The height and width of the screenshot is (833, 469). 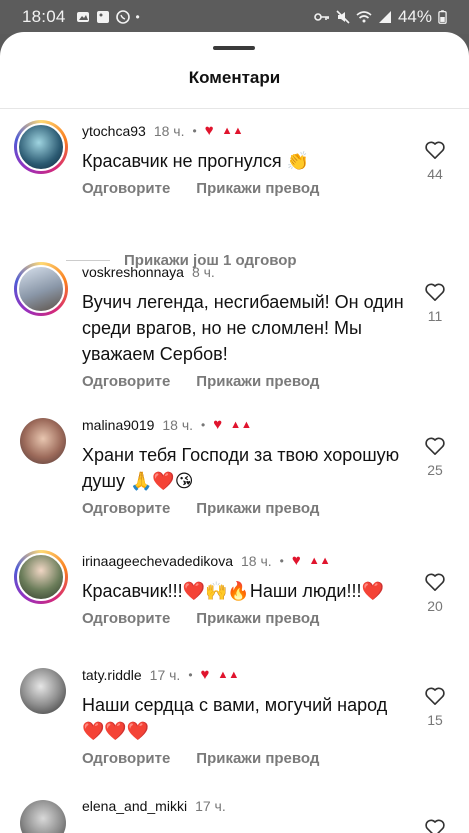 I want to click on image-icon, so click(x=102, y=17).